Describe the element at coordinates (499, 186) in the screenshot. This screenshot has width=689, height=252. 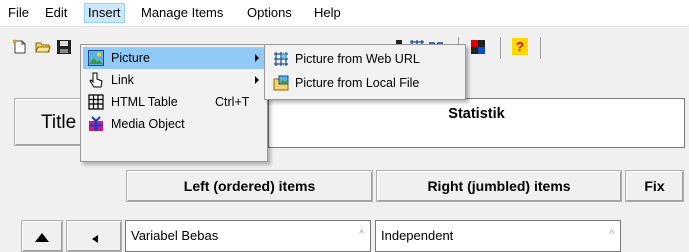
I see `right-items-header: Right (jumbled) items` at that location.